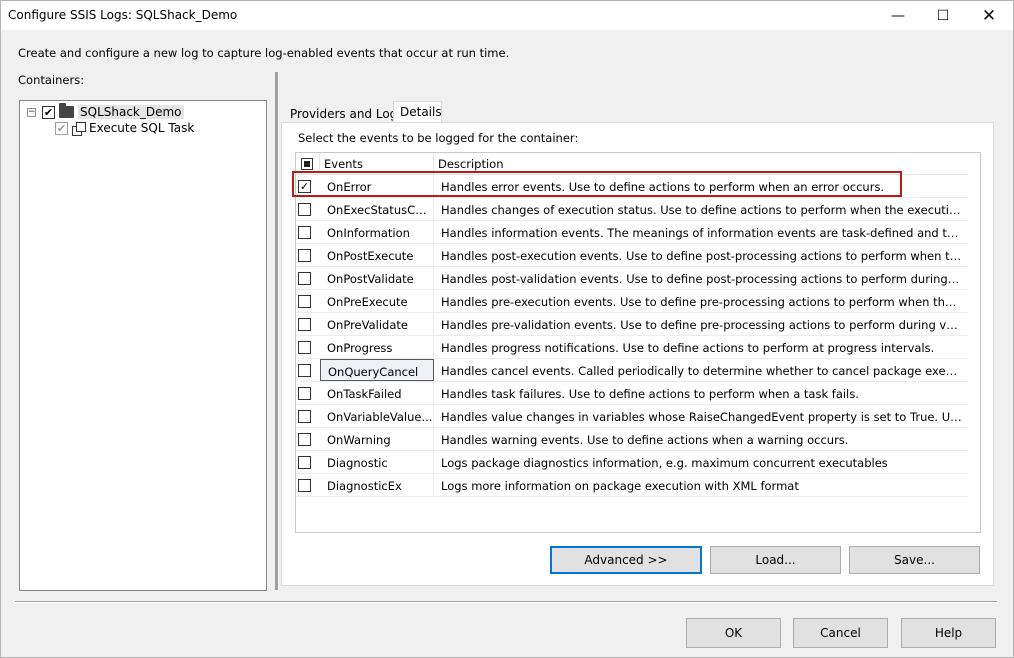 The width and height of the screenshot is (1014, 658). I want to click on header-description: Description, so click(701, 164).